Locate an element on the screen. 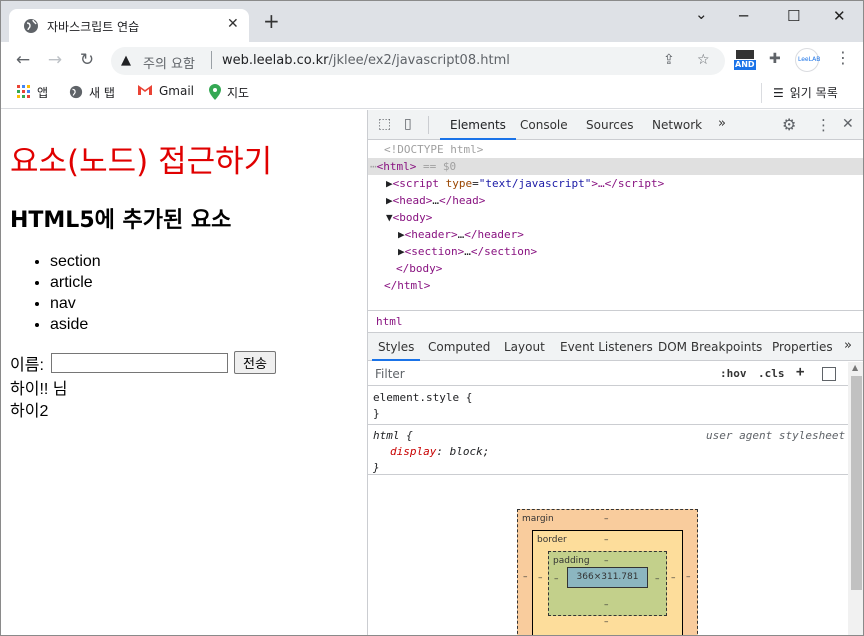  dom-tag: <html> is located at coordinates (396, 166).